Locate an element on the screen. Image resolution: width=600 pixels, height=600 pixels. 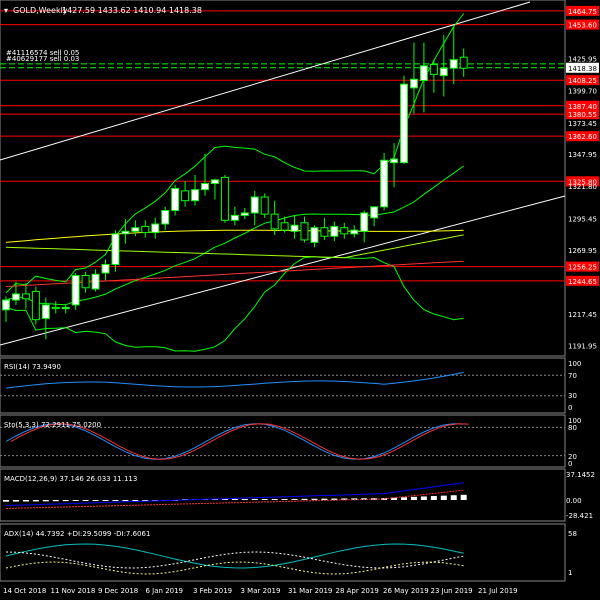
price-label-text: 1347.95 is located at coordinates (582, 155).